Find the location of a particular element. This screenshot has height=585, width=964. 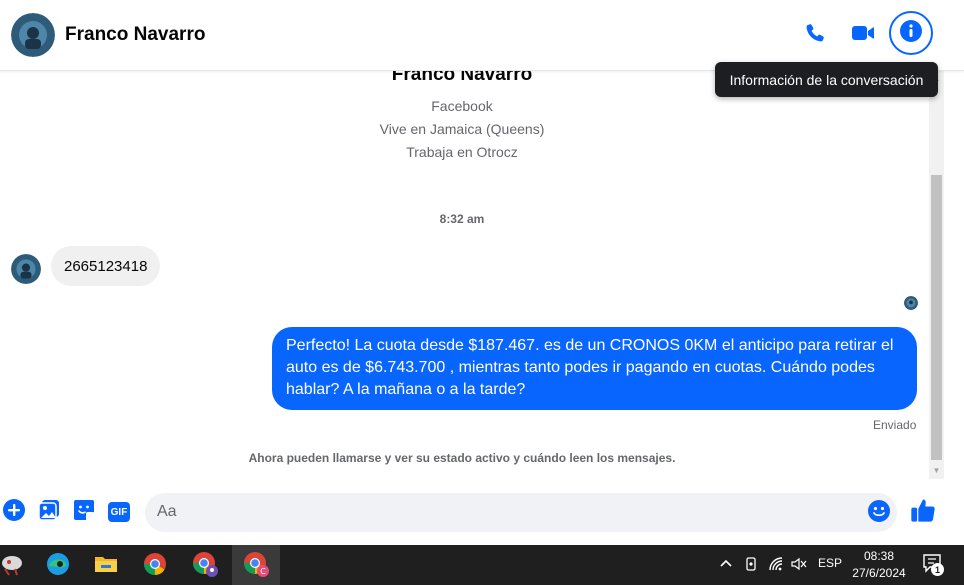

profile-source: Facebook is located at coordinates (462, 106).